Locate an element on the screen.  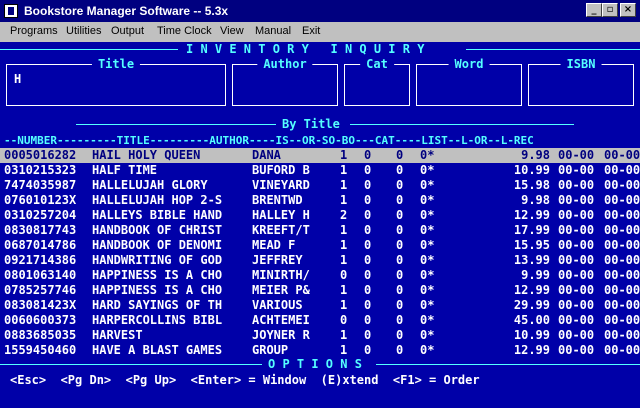
cell-is: 1 is located at coordinates (344, 245).